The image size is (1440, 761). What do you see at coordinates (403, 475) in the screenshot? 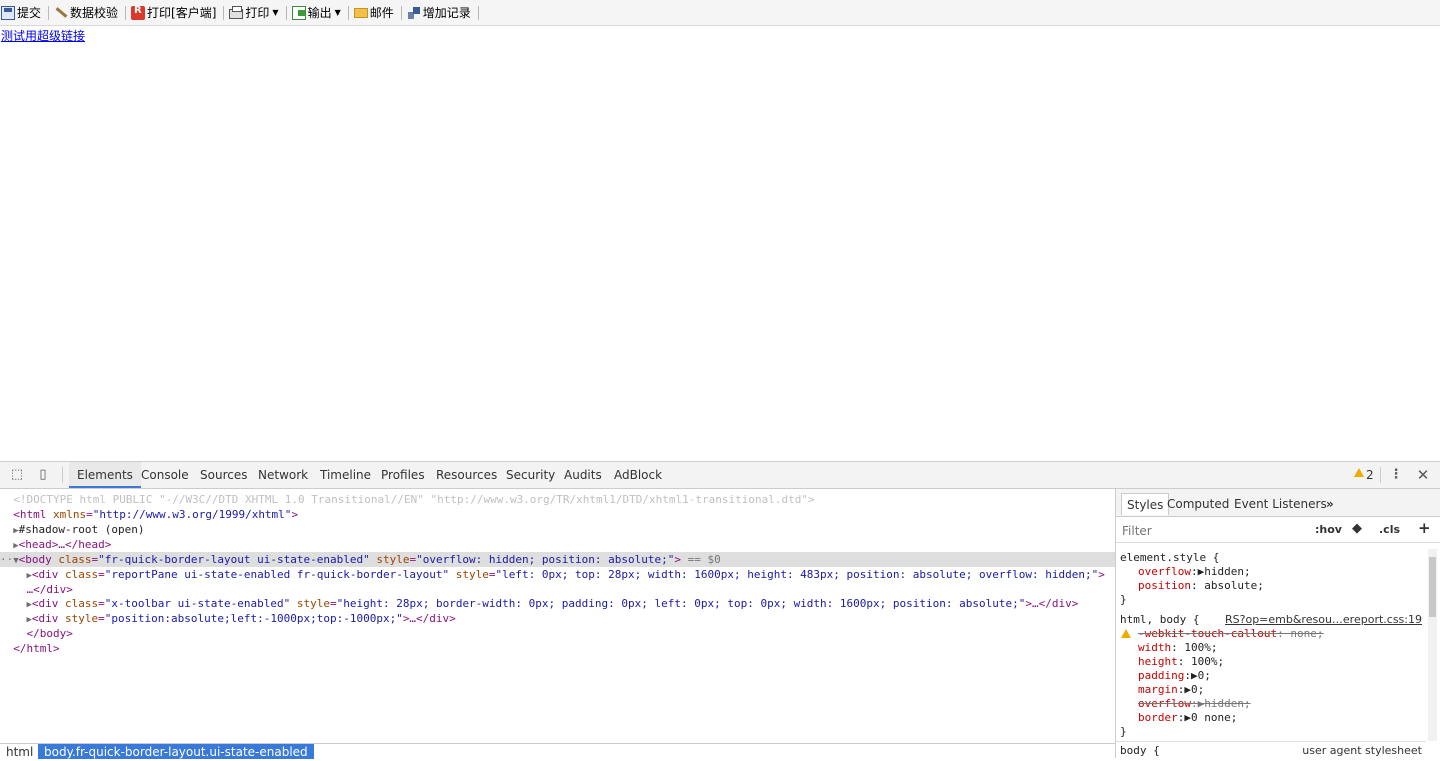
I see `tab-profiles: Profiles` at bounding box center [403, 475].